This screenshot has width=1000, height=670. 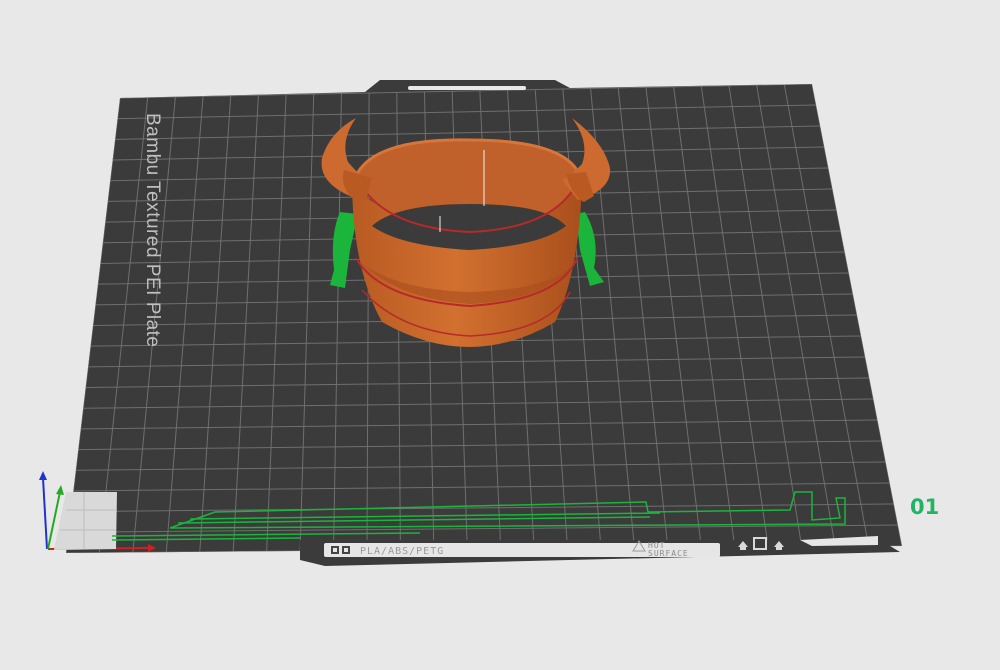 What do you see at coordinates (152, 230) in the screenshot?
I see `plate-label: Bambu Textured PEI Plate` at bounding box center [152, 230].